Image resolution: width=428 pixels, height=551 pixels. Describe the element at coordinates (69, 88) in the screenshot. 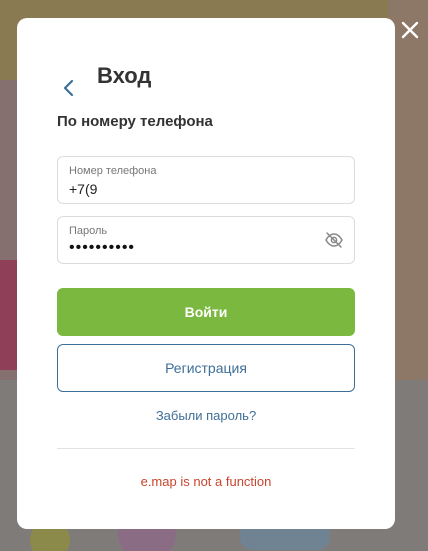

I see `chevron-left-icon` at that location.